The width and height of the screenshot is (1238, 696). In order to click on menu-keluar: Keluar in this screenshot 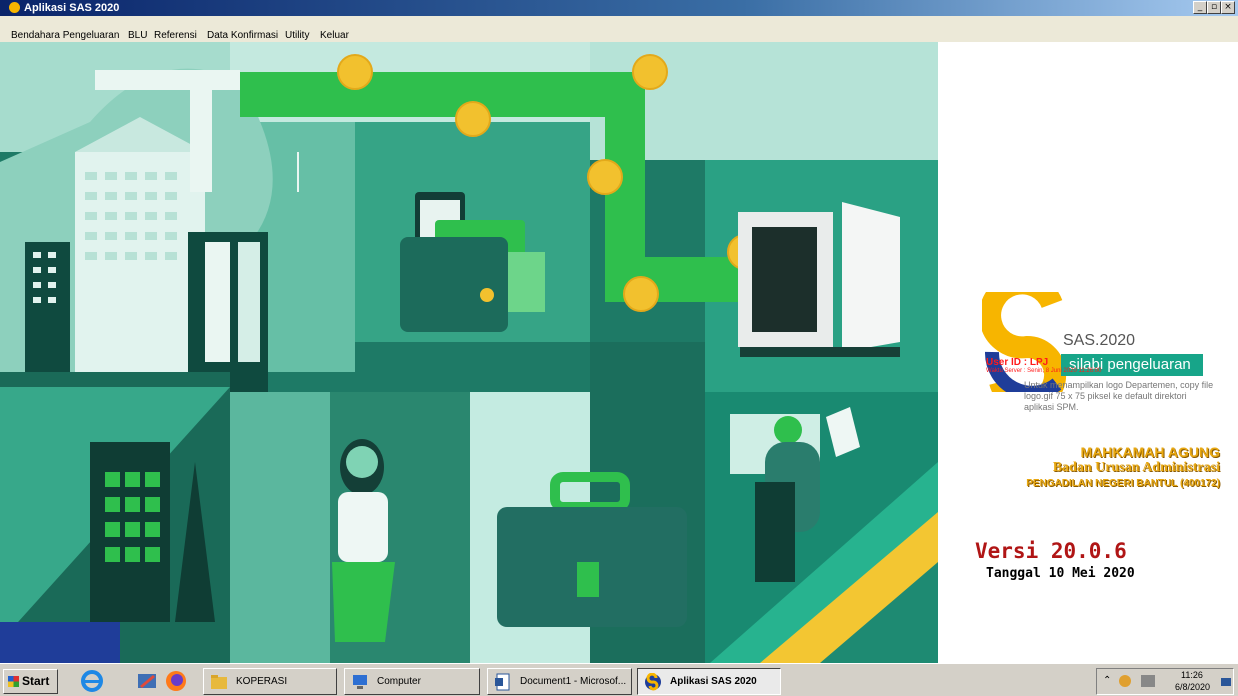, I will do `click(334, 36)`.